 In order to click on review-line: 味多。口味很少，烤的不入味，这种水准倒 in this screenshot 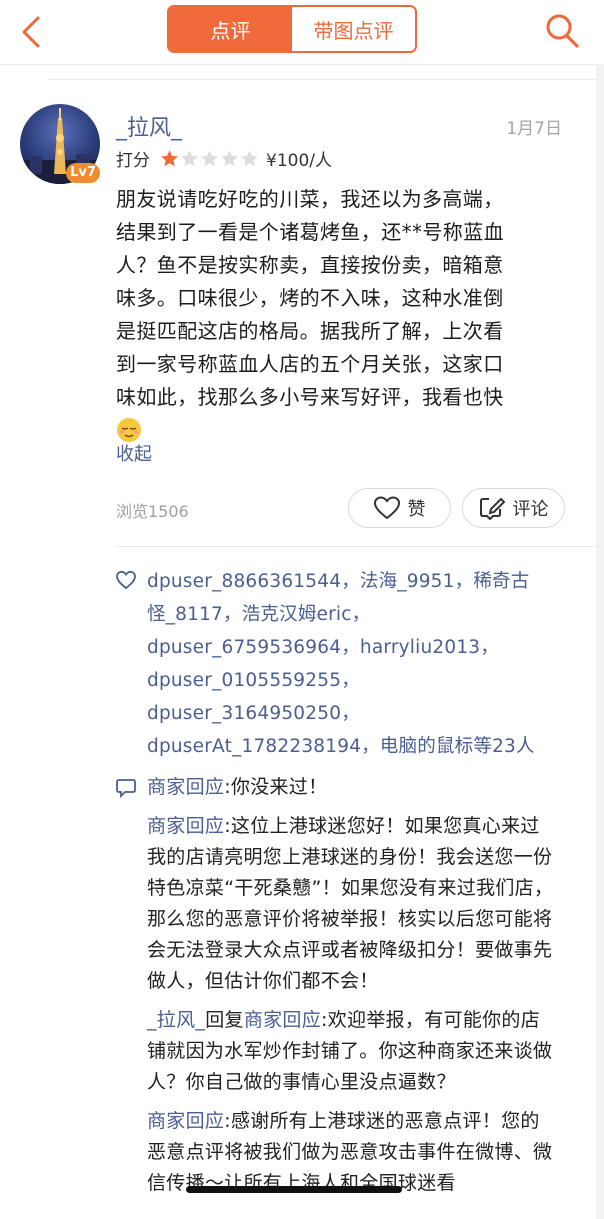, I will do `click(310, 298)`.